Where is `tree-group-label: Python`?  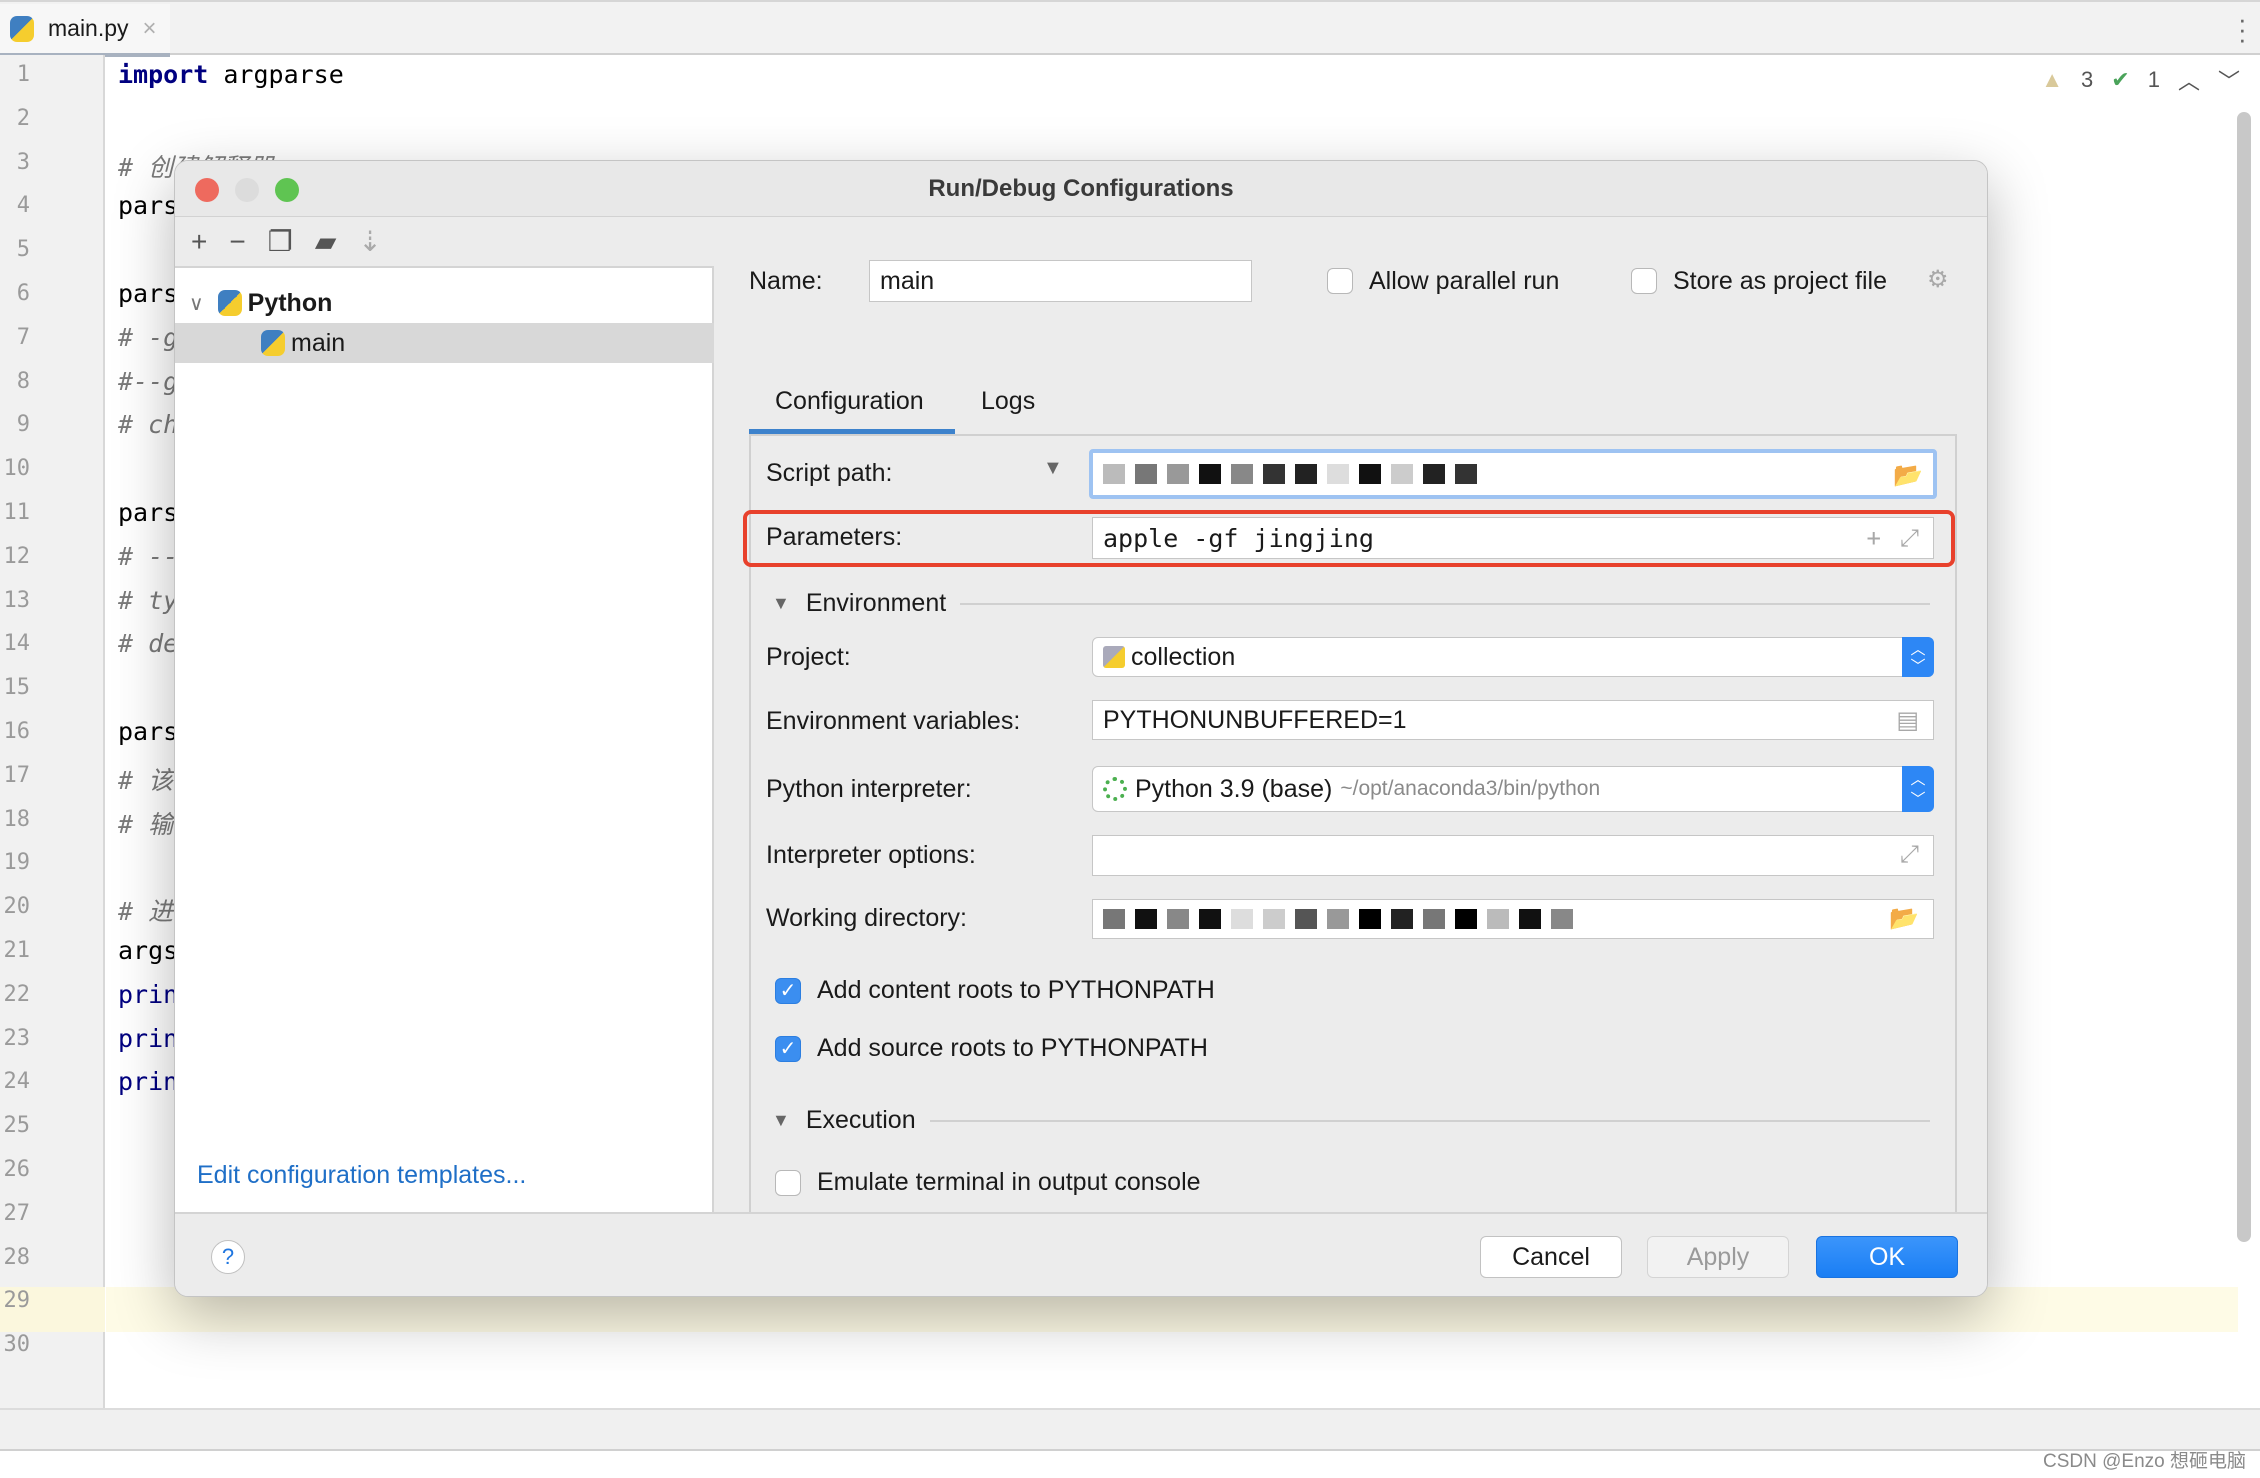 tree-group-label: Python is located at coordinates (290, 302).